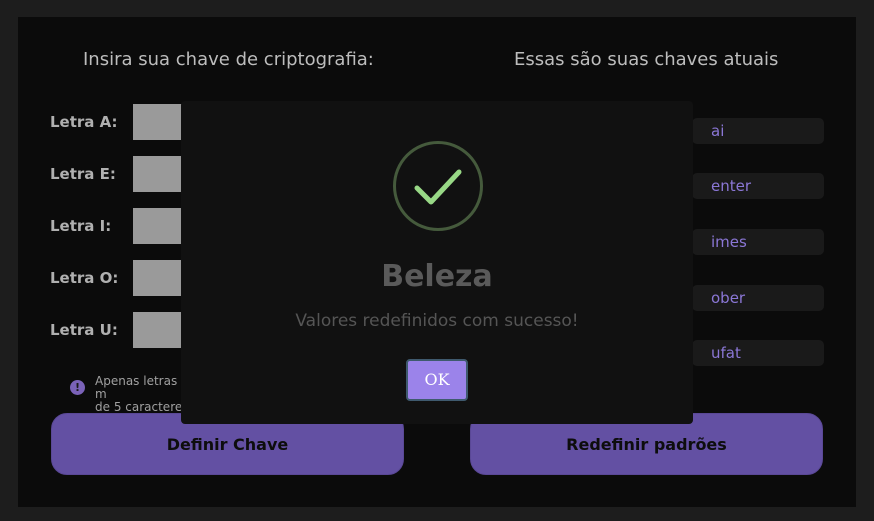  I want to click on dialog-message: Valores redefinidos com sucesso!, so click(437, 321).